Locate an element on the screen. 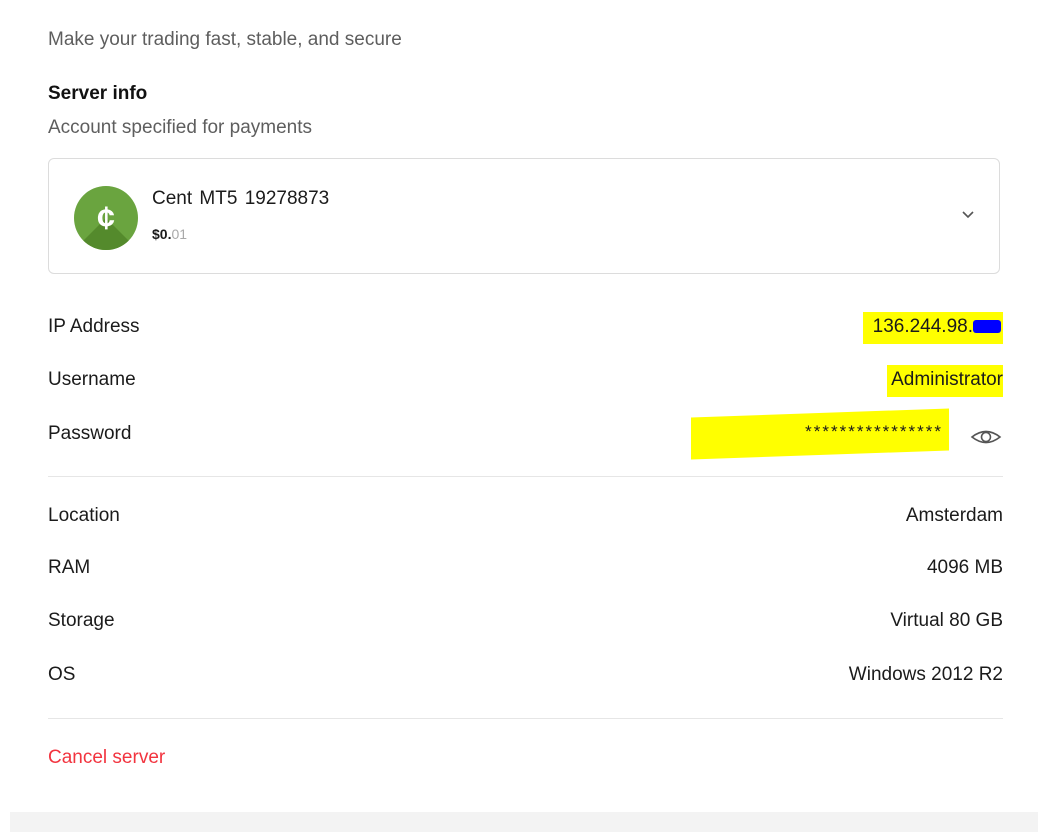 Image resolution: width=1038 pixels, height=832 pixels. eye-icon is located at coordinates (986, 437).